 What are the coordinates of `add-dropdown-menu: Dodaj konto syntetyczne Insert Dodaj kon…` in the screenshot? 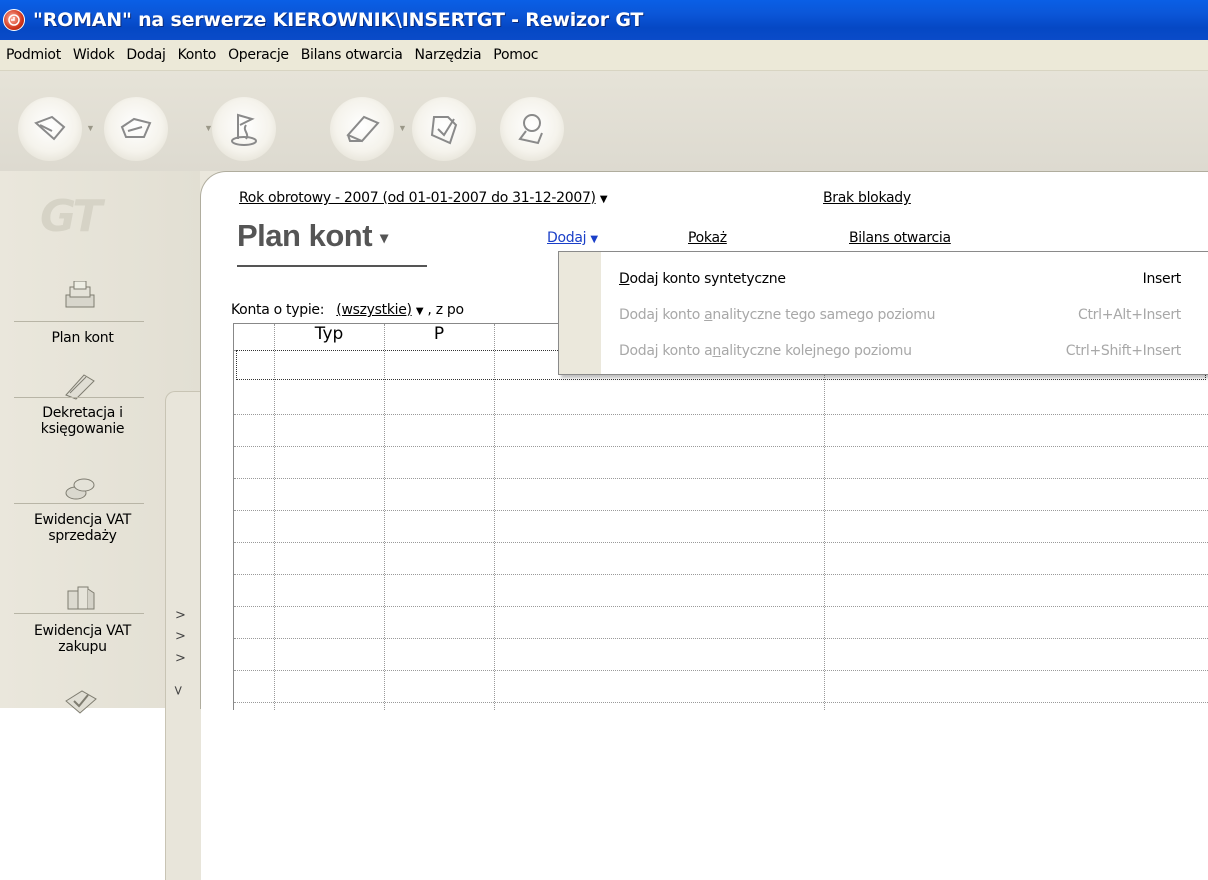 It's located at (883, 313).